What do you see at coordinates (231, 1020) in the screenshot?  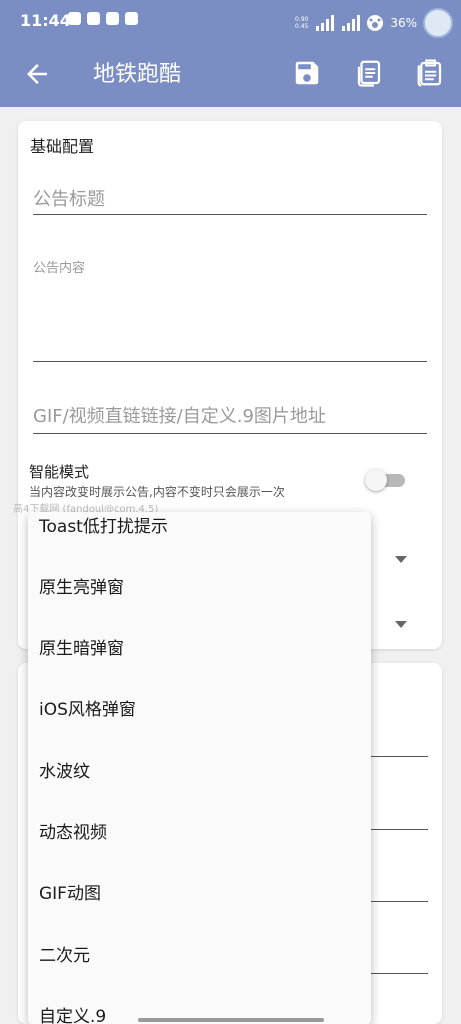 I see `home-indicator` at bounding box center [231, 1020].